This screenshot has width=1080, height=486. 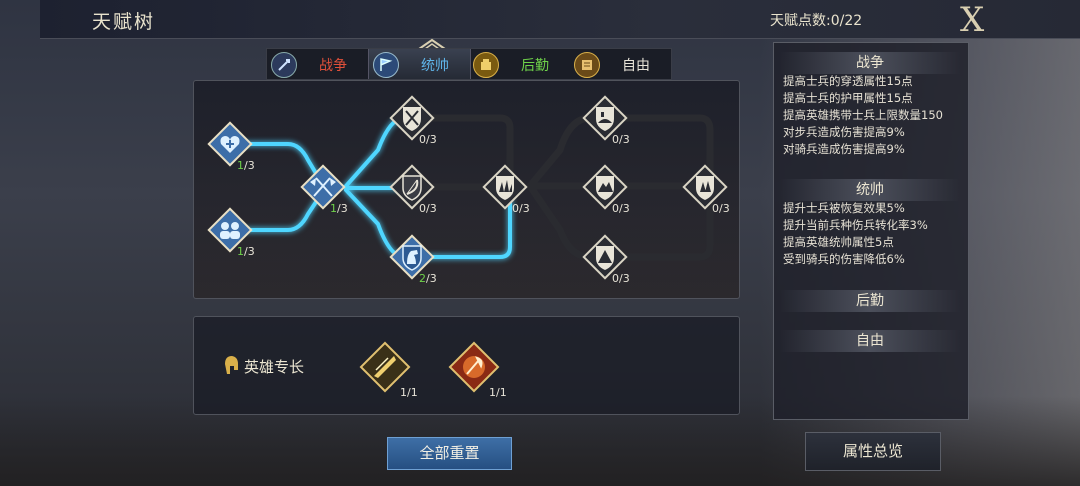 What do you see at coordinates (388, 369) in the screenshot?
I see `specialty-item-blade: 1/1` at bounding box center [388, 369].